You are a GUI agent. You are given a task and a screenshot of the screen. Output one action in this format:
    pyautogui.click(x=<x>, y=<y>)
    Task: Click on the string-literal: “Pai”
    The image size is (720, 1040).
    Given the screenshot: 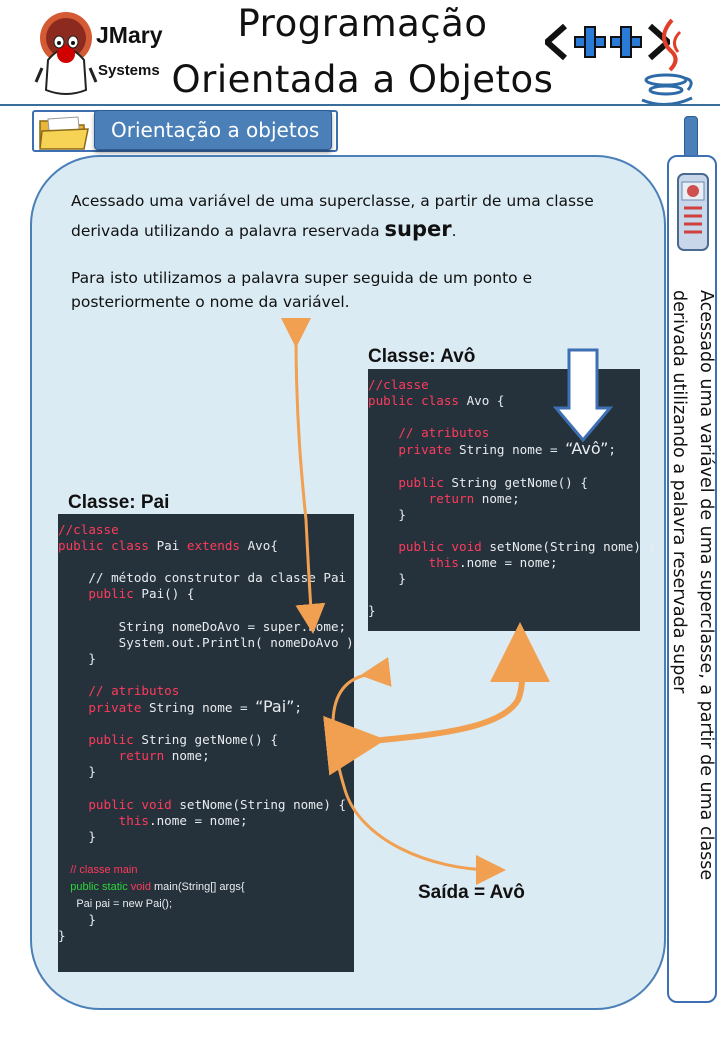 What is the action you would take?
    pyautogui.click(x=275, y=707)
    